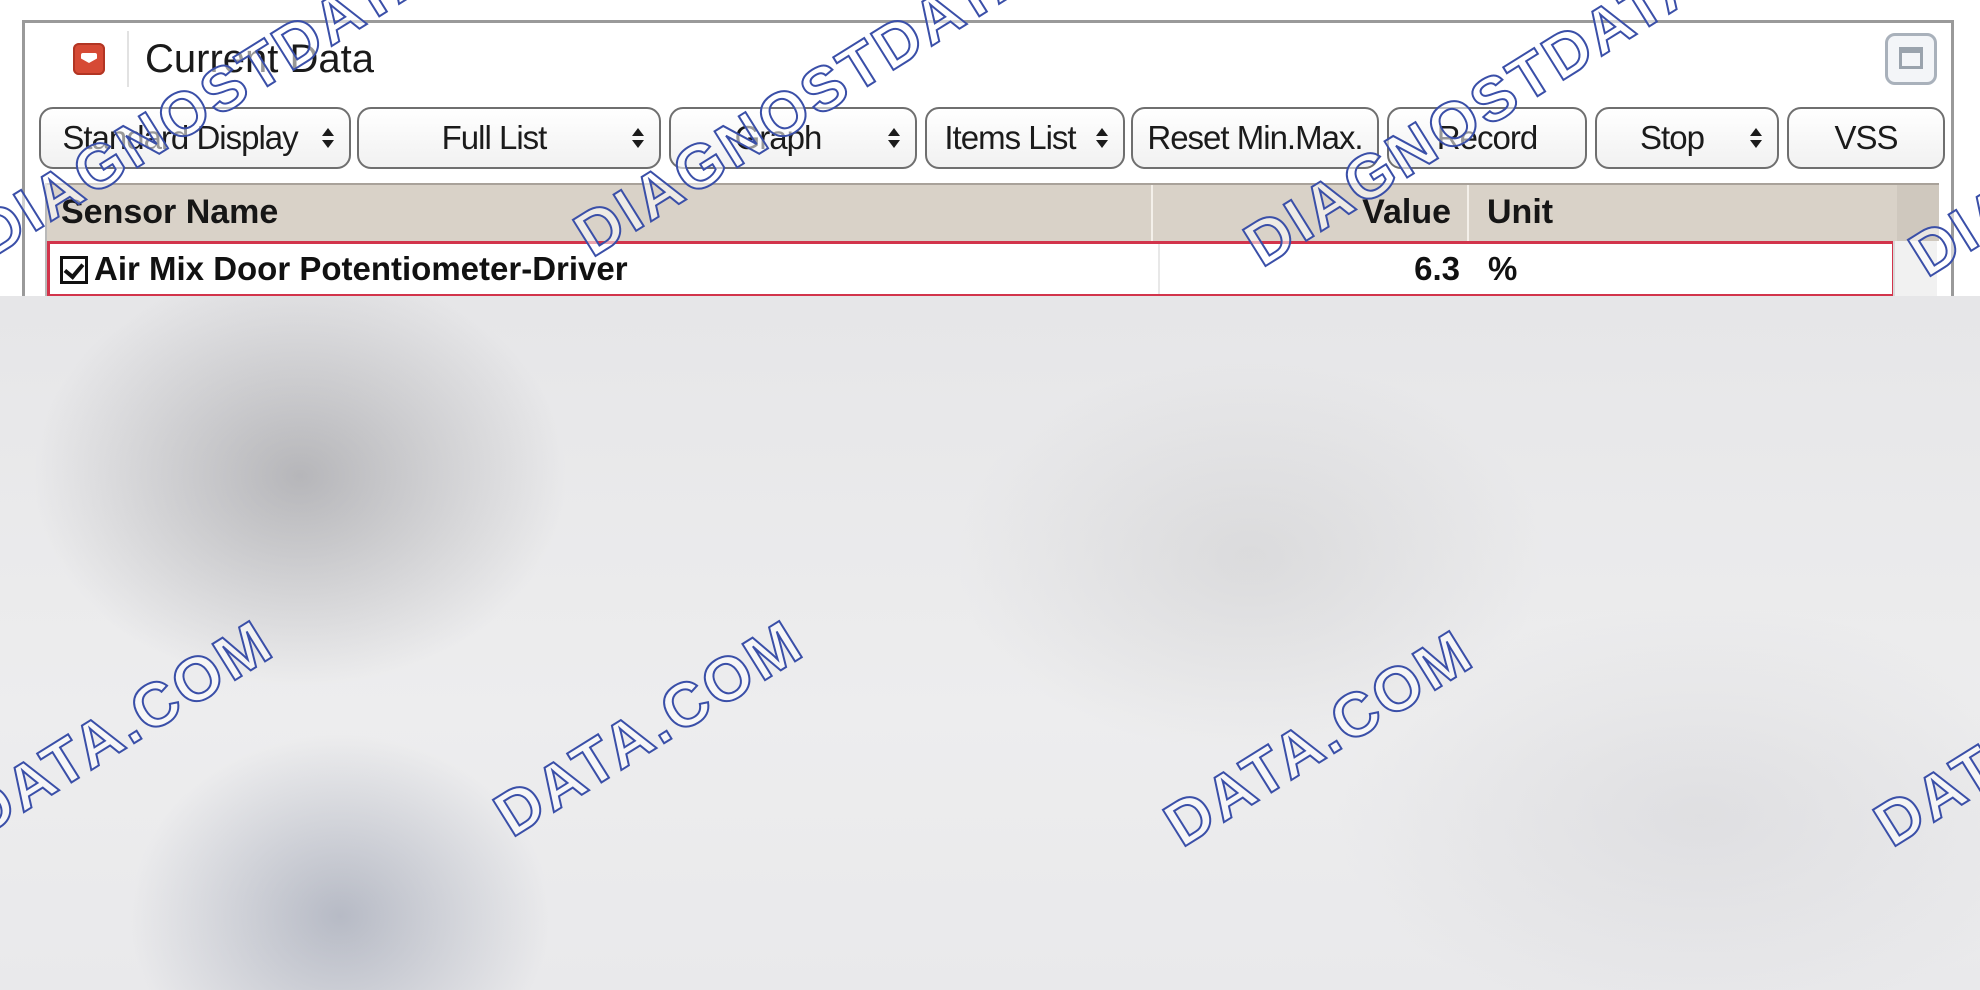  I want to click on stop-select: Stop, so click(1687, 138).